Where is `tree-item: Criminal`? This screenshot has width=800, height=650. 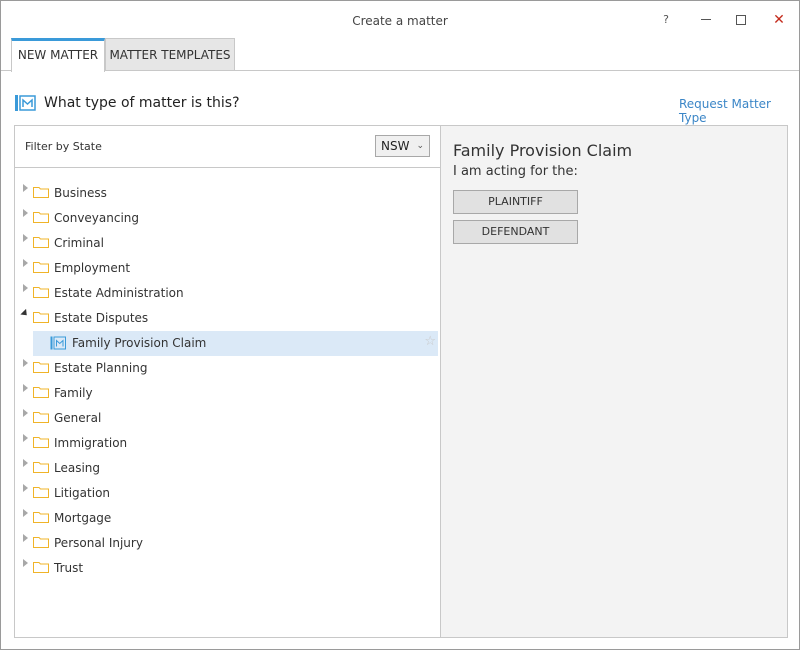
tree-item: Criminal is located at coordinates (227, 243).